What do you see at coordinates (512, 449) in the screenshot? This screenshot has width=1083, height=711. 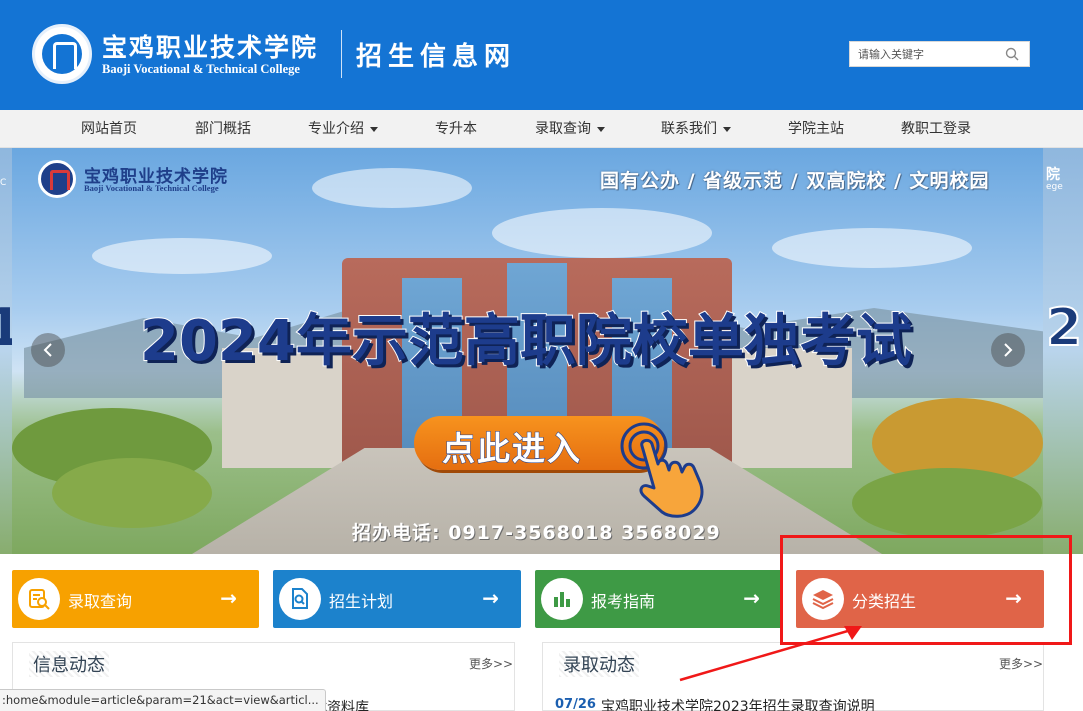 I see `enter-button-label: 点此进入` at bounding box center [512, 449].